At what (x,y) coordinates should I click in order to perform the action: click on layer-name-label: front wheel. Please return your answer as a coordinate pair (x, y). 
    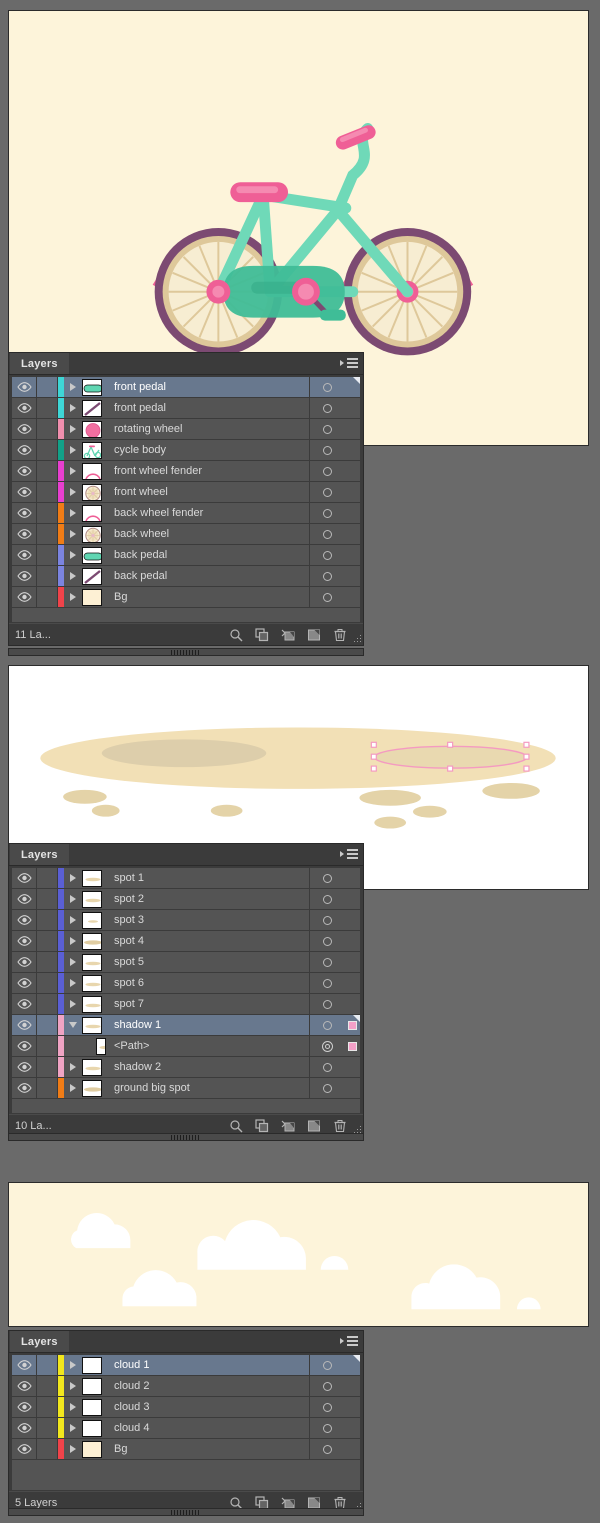
    Looking at the image, I should click on (207, 492).